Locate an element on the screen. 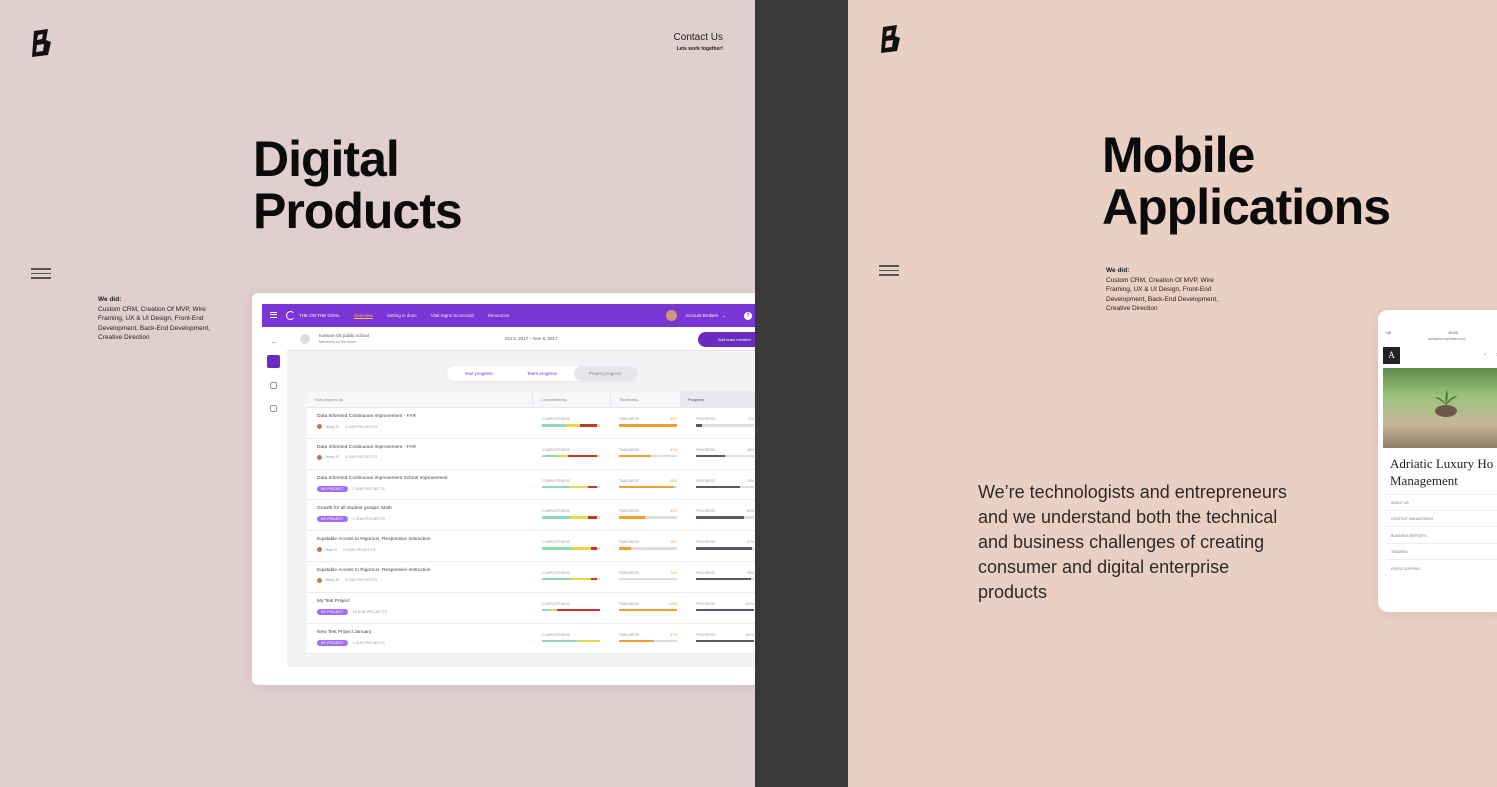 The height and width of the screenshot is (787, 1497). sidebar-calendar-icon is located at coordinates (273, 385).